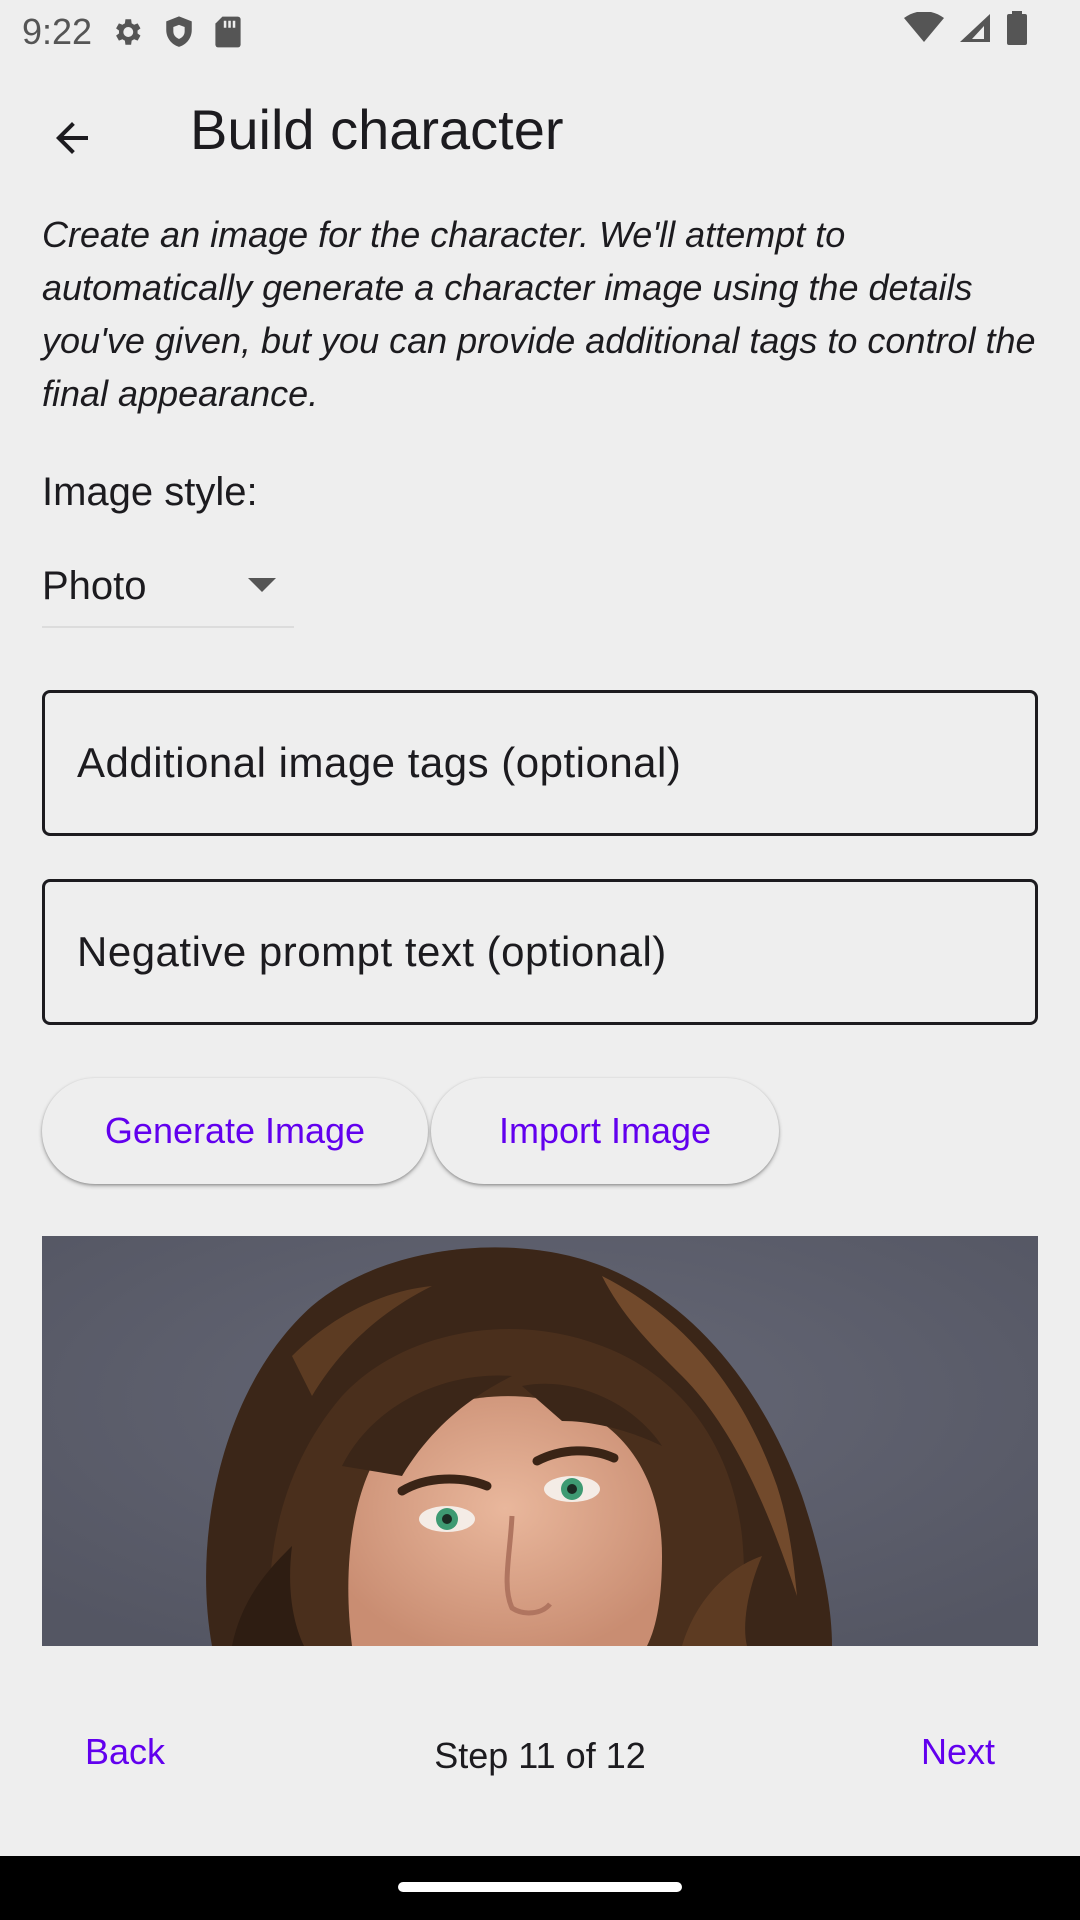 The width and height of the screenshot is (1080, 1920). What do you see at coordinates (975, 32) in the screenshot?
I see `signal-icon` at bounding box center [975, 32].